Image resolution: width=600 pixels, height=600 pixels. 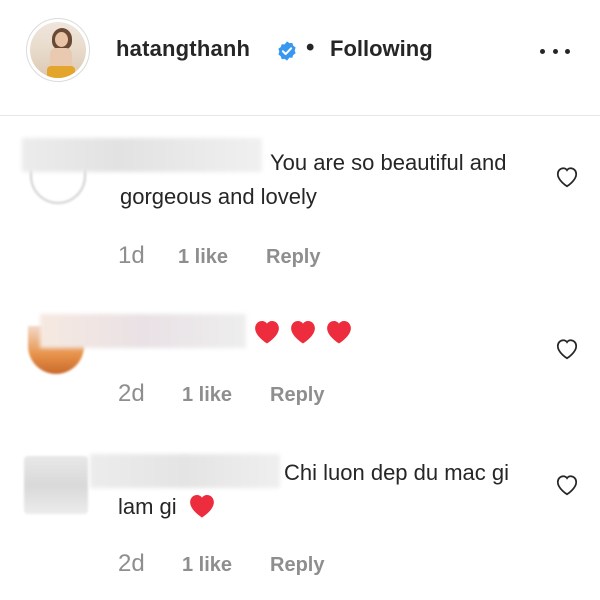 What do you see at coordinates (143, 331) in the screenshot?
I see `commenter-name-blurred` at bounding box center [143, 331].